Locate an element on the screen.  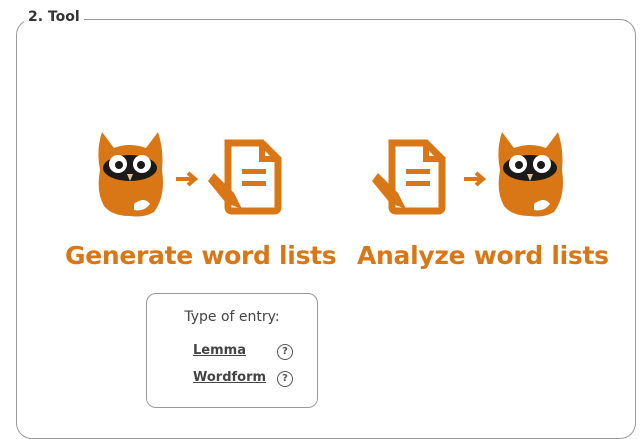
generate-word-lists-link: Generate word lists is located at coordinates (201, 255).